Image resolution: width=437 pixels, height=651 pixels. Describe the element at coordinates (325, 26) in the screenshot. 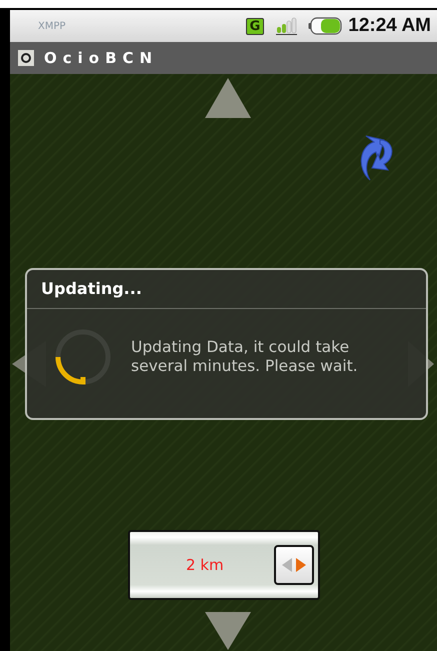

I see `battery-icon` at that location.